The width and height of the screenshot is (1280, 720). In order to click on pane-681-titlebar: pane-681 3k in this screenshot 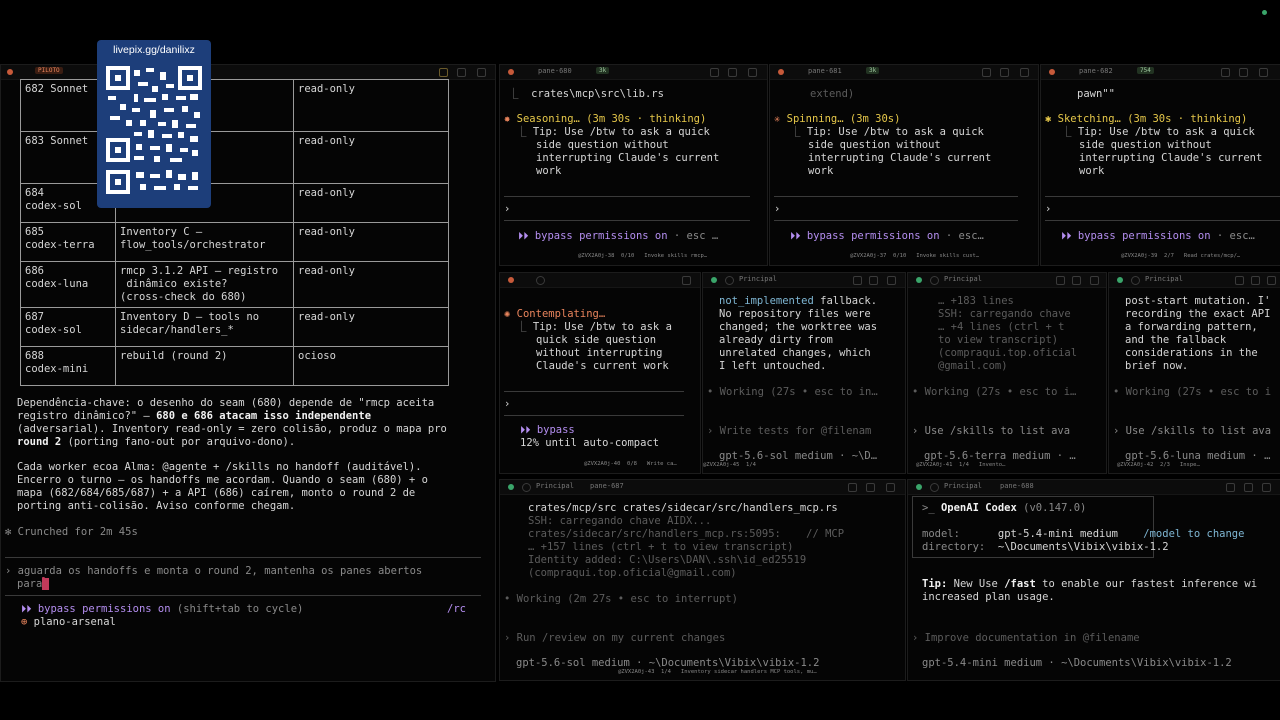, I will do `click(904, 72)`.